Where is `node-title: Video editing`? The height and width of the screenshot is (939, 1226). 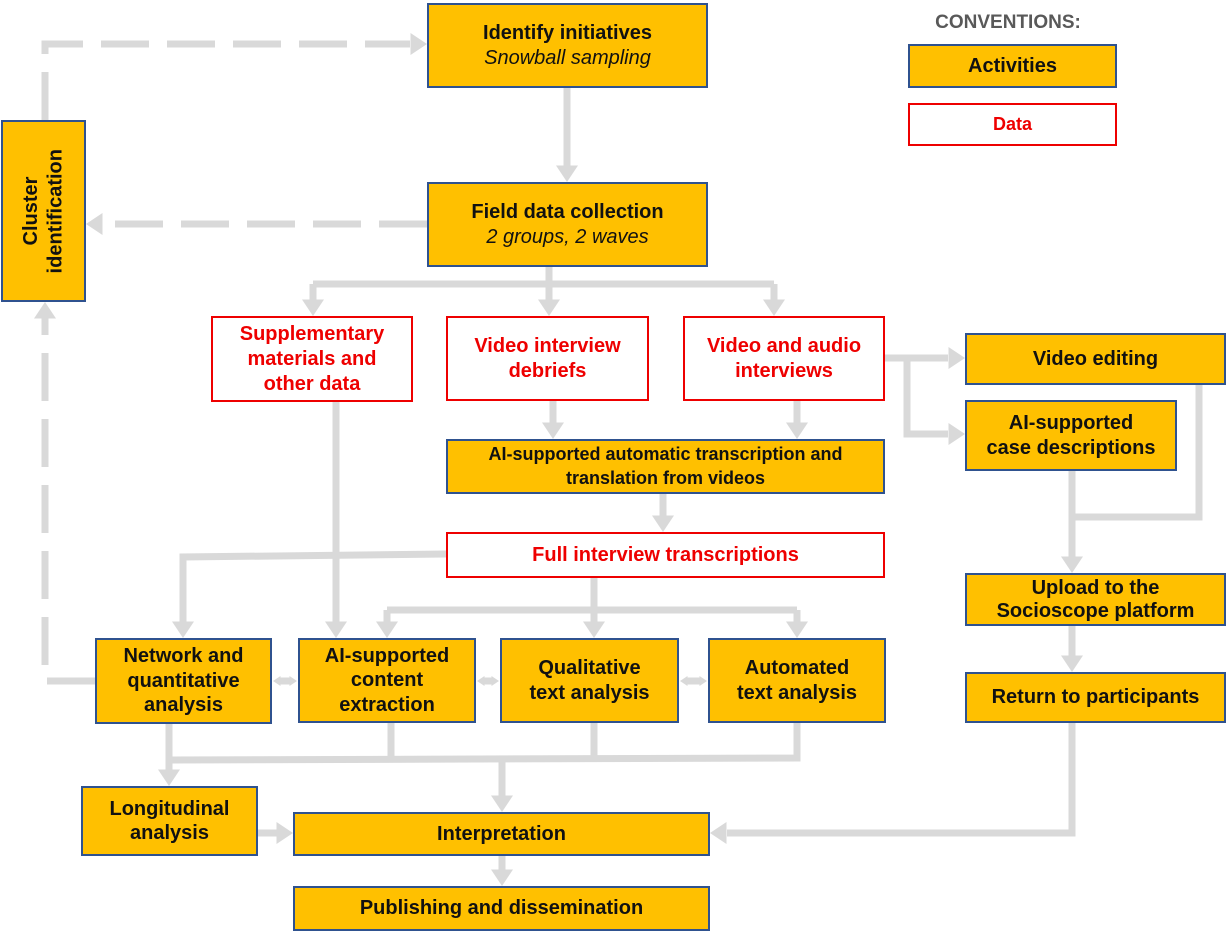
node-title: Video editing is located at coordinates (1095, 358).